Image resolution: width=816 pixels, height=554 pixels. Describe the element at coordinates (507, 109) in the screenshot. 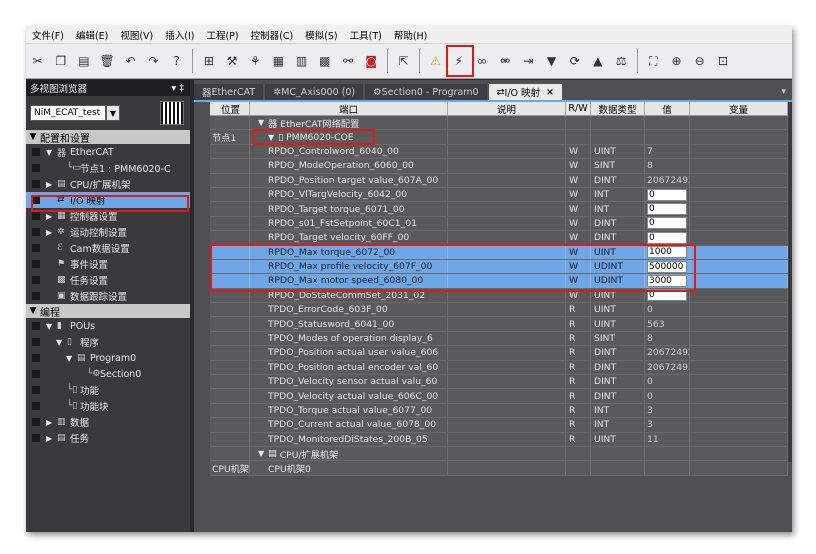

I see `col-description: 说明` at that location.